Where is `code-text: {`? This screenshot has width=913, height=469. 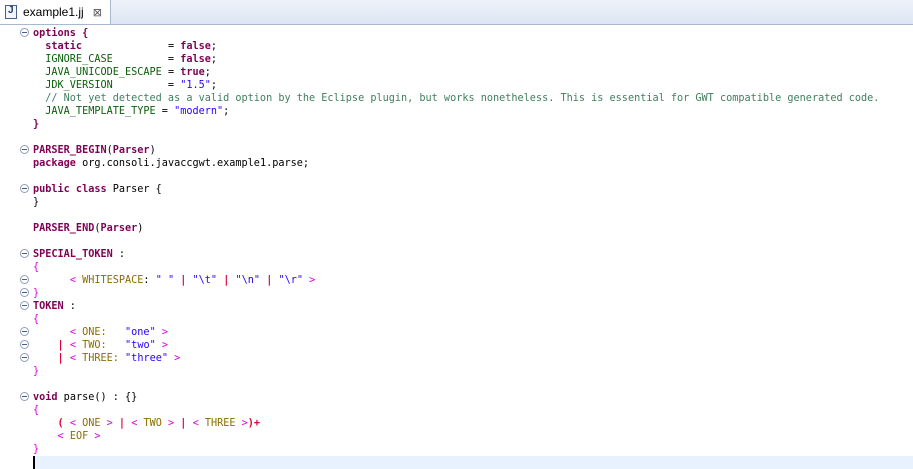 code-text: { is located at coordinates (36, 410).